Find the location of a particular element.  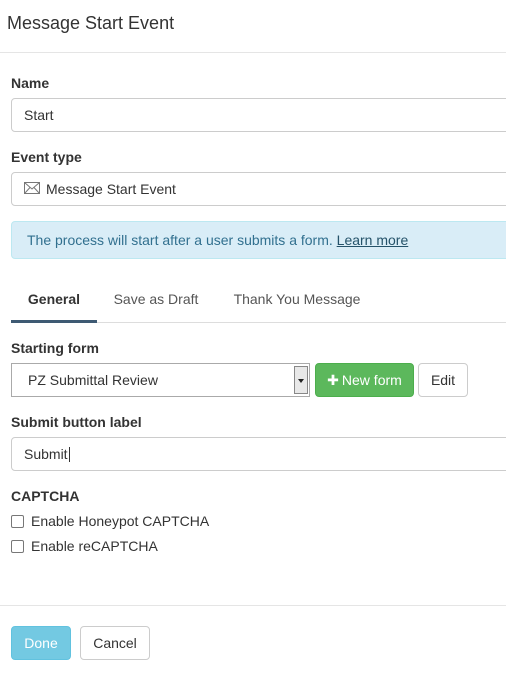

event-type-value: Message Start Event is located at coordinates (111, 189).